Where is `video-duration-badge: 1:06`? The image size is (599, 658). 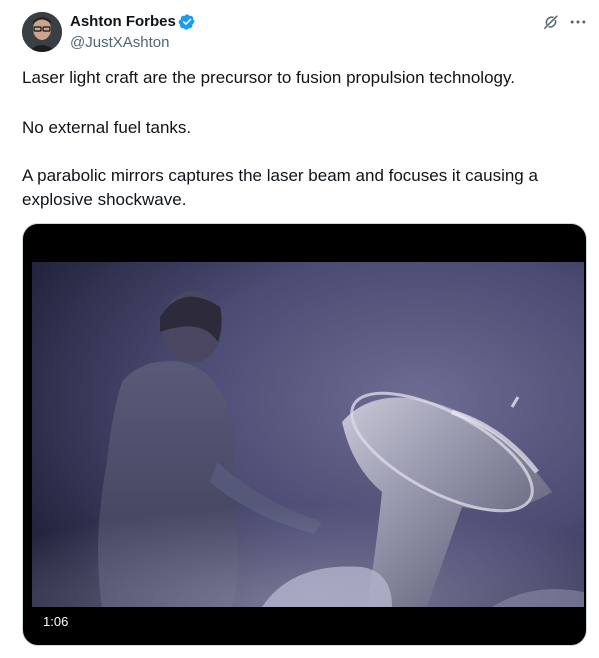
video-duration-badge: 1:06 is located at coordinates (56, 622).